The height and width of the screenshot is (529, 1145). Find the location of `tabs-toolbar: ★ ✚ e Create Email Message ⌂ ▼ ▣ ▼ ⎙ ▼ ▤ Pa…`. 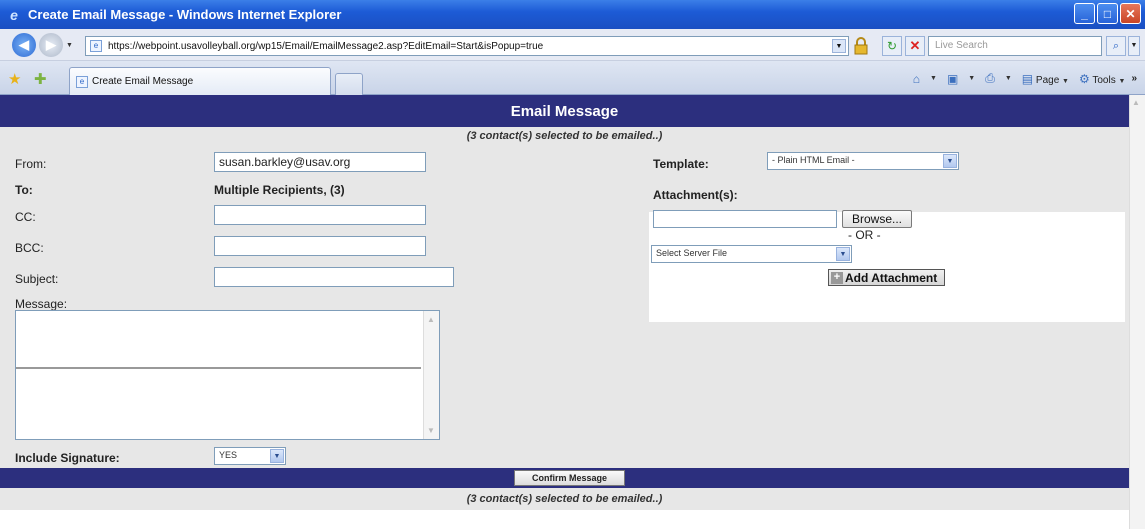

tabs-toolbar: ★ ✚ e Create Email Message ⌂ ▼ ▣ ▼ ⎙ ▼ ▤ Pa… is located at coordinates (572, 78).